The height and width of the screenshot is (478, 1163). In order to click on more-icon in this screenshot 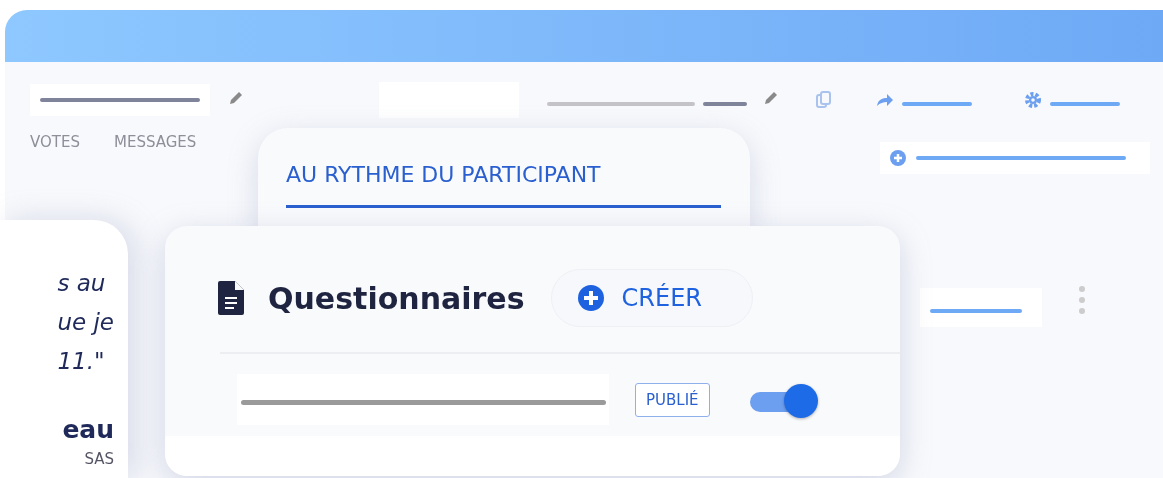, I will do `click(1082, 300)`.